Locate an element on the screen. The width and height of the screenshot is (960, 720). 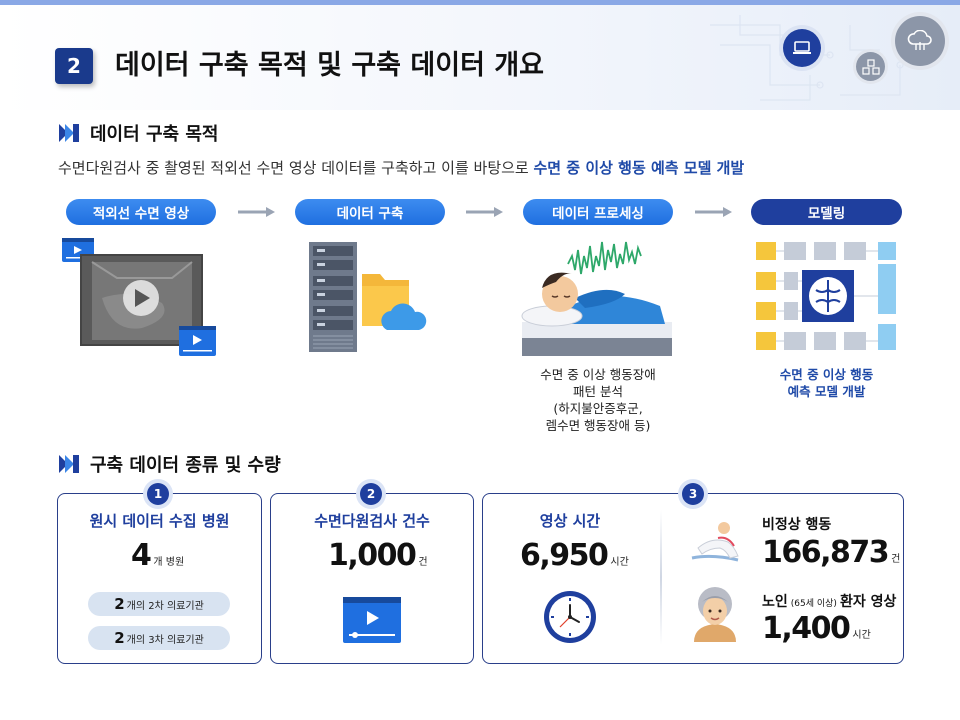
card-badge: 1 is located at coordinates (158, 494).